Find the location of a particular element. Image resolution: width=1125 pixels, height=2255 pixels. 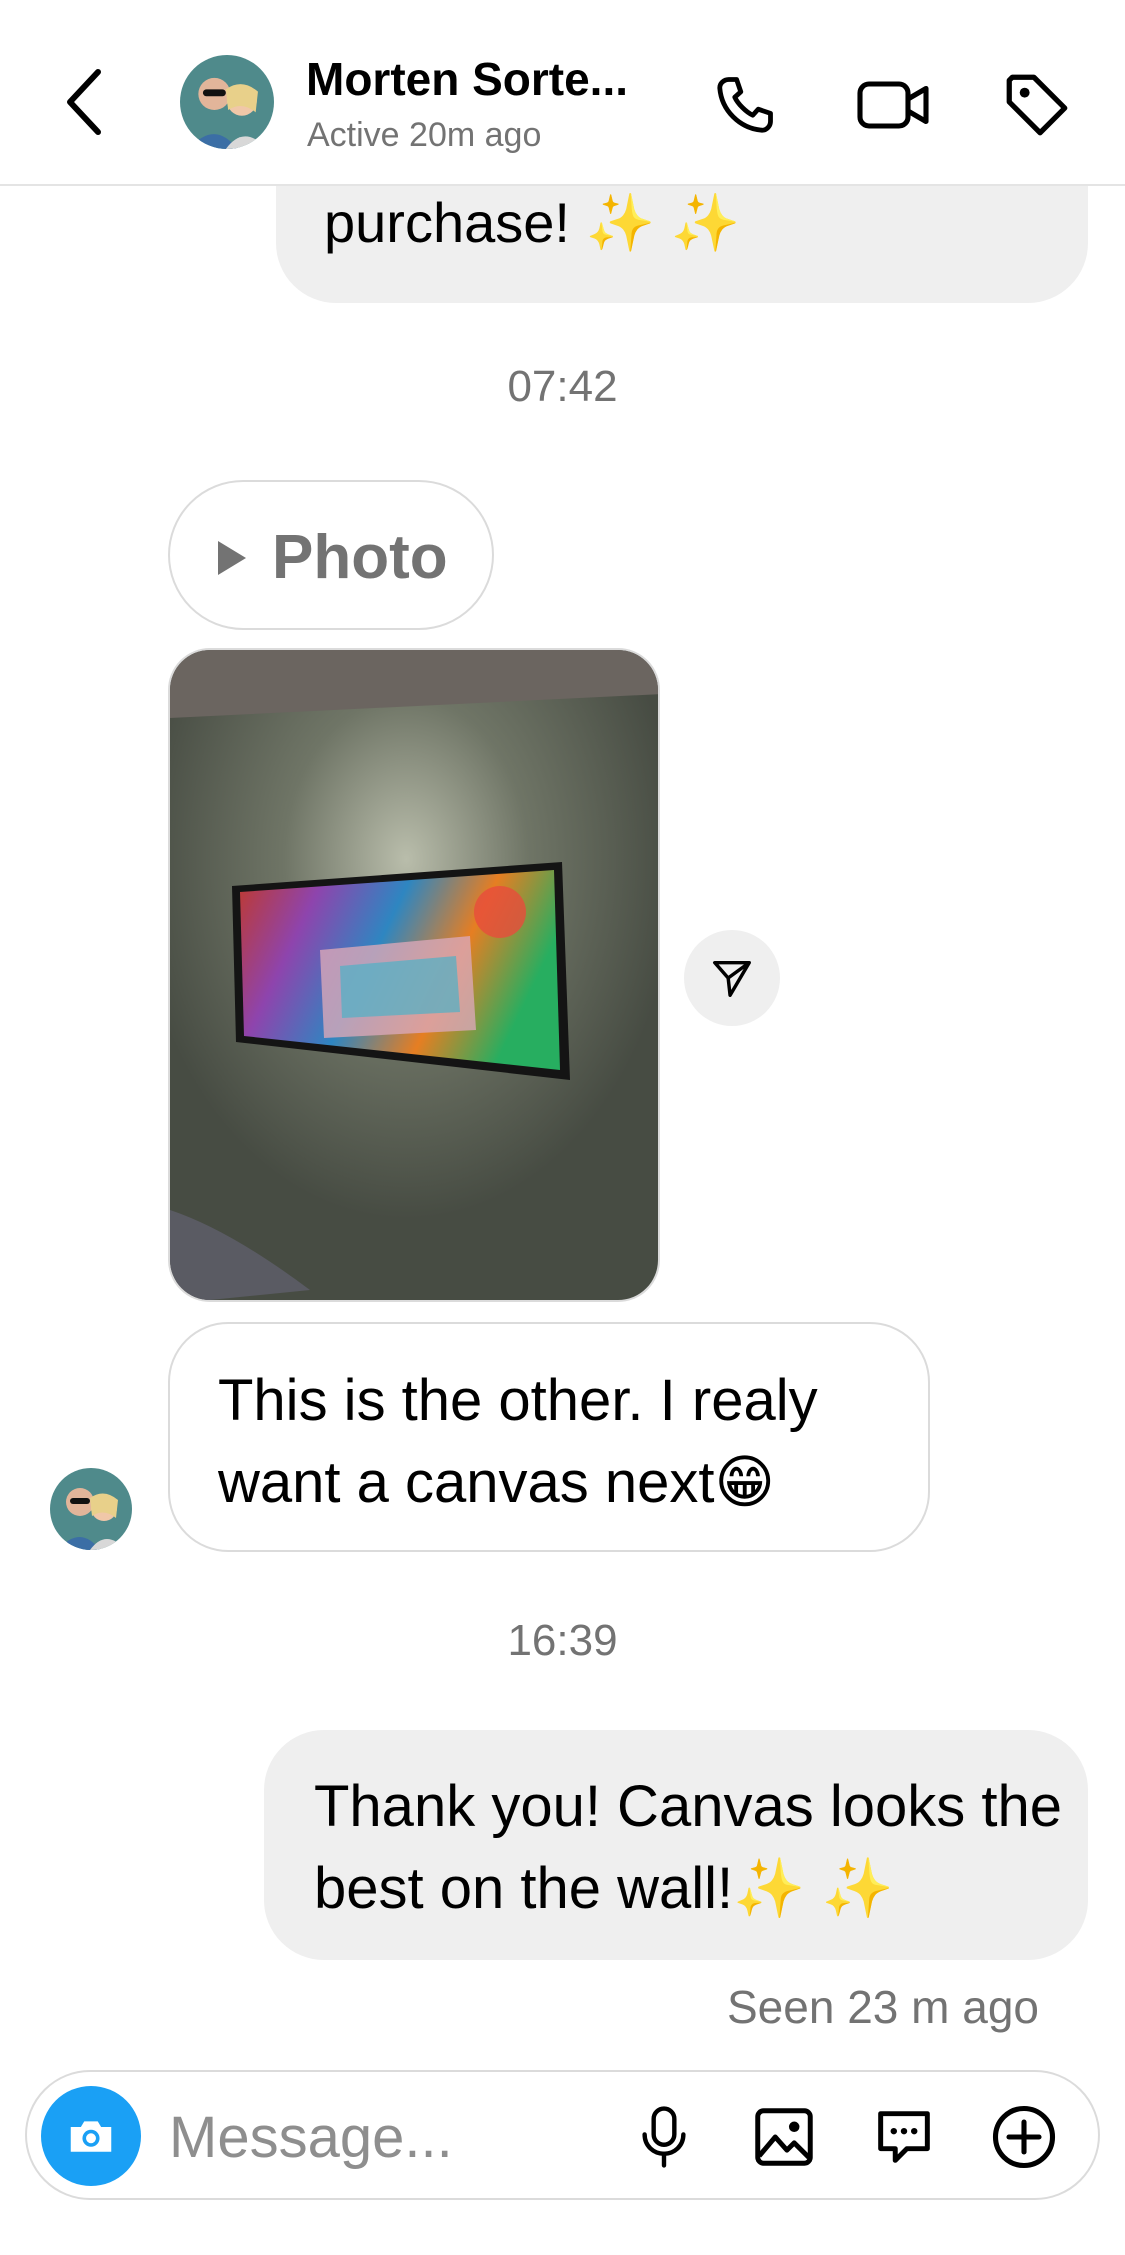

back-chevron-icon is located at coordinates (84, 102).